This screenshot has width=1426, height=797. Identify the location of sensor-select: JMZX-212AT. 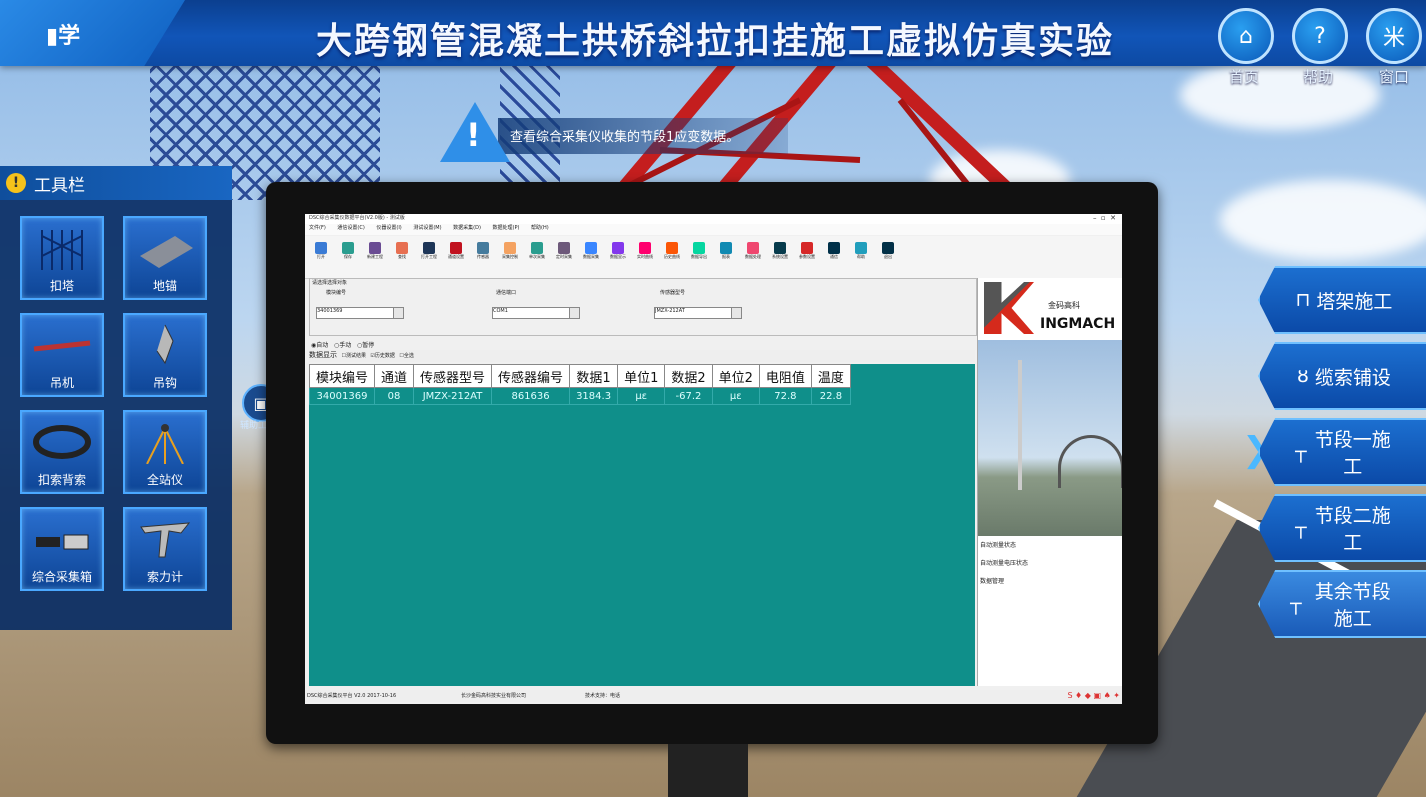
(698, 313).